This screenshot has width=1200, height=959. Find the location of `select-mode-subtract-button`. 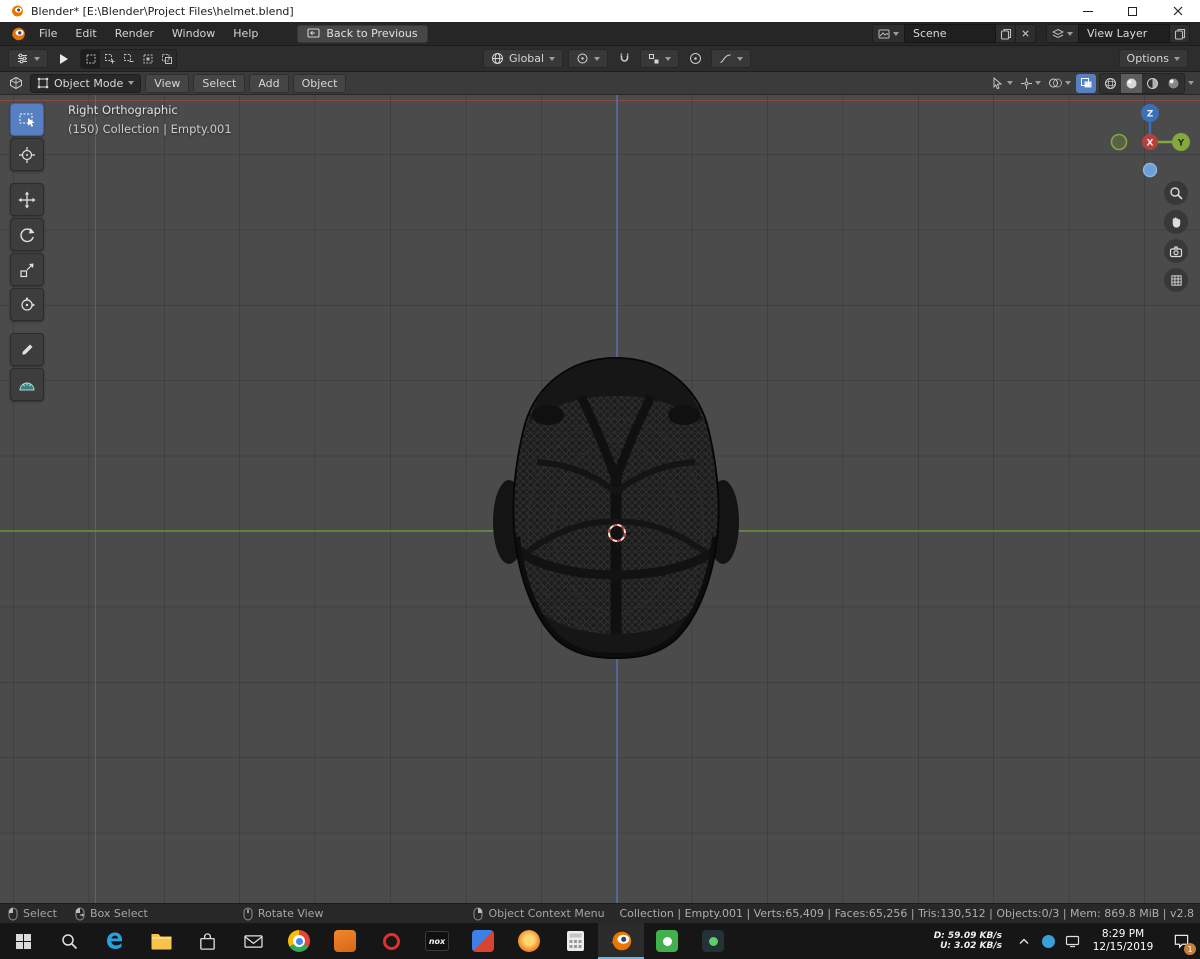

select-mode-subtract-button is located at coordinates (128, 59).